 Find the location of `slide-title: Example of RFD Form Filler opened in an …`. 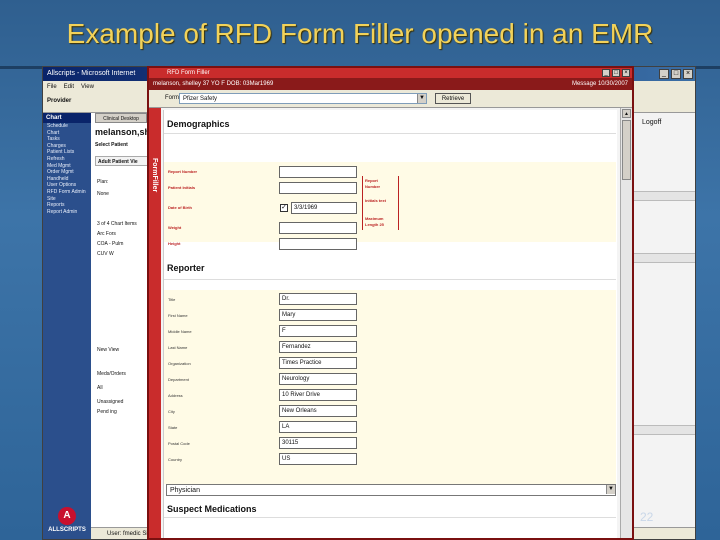

slide-title: Example of RFD Form Filler opened in an … is located at coordinates (360, 33).